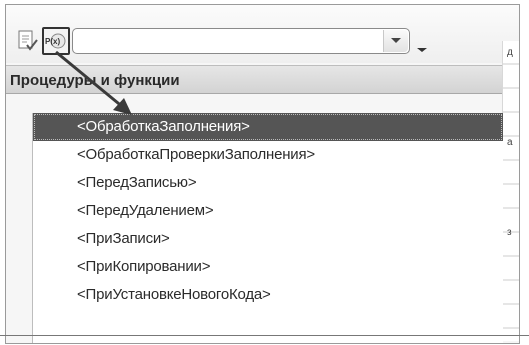 The height and width of the screenshot is (345, 529). I want to click on procedure-badge: P(x), so click(52, 41).